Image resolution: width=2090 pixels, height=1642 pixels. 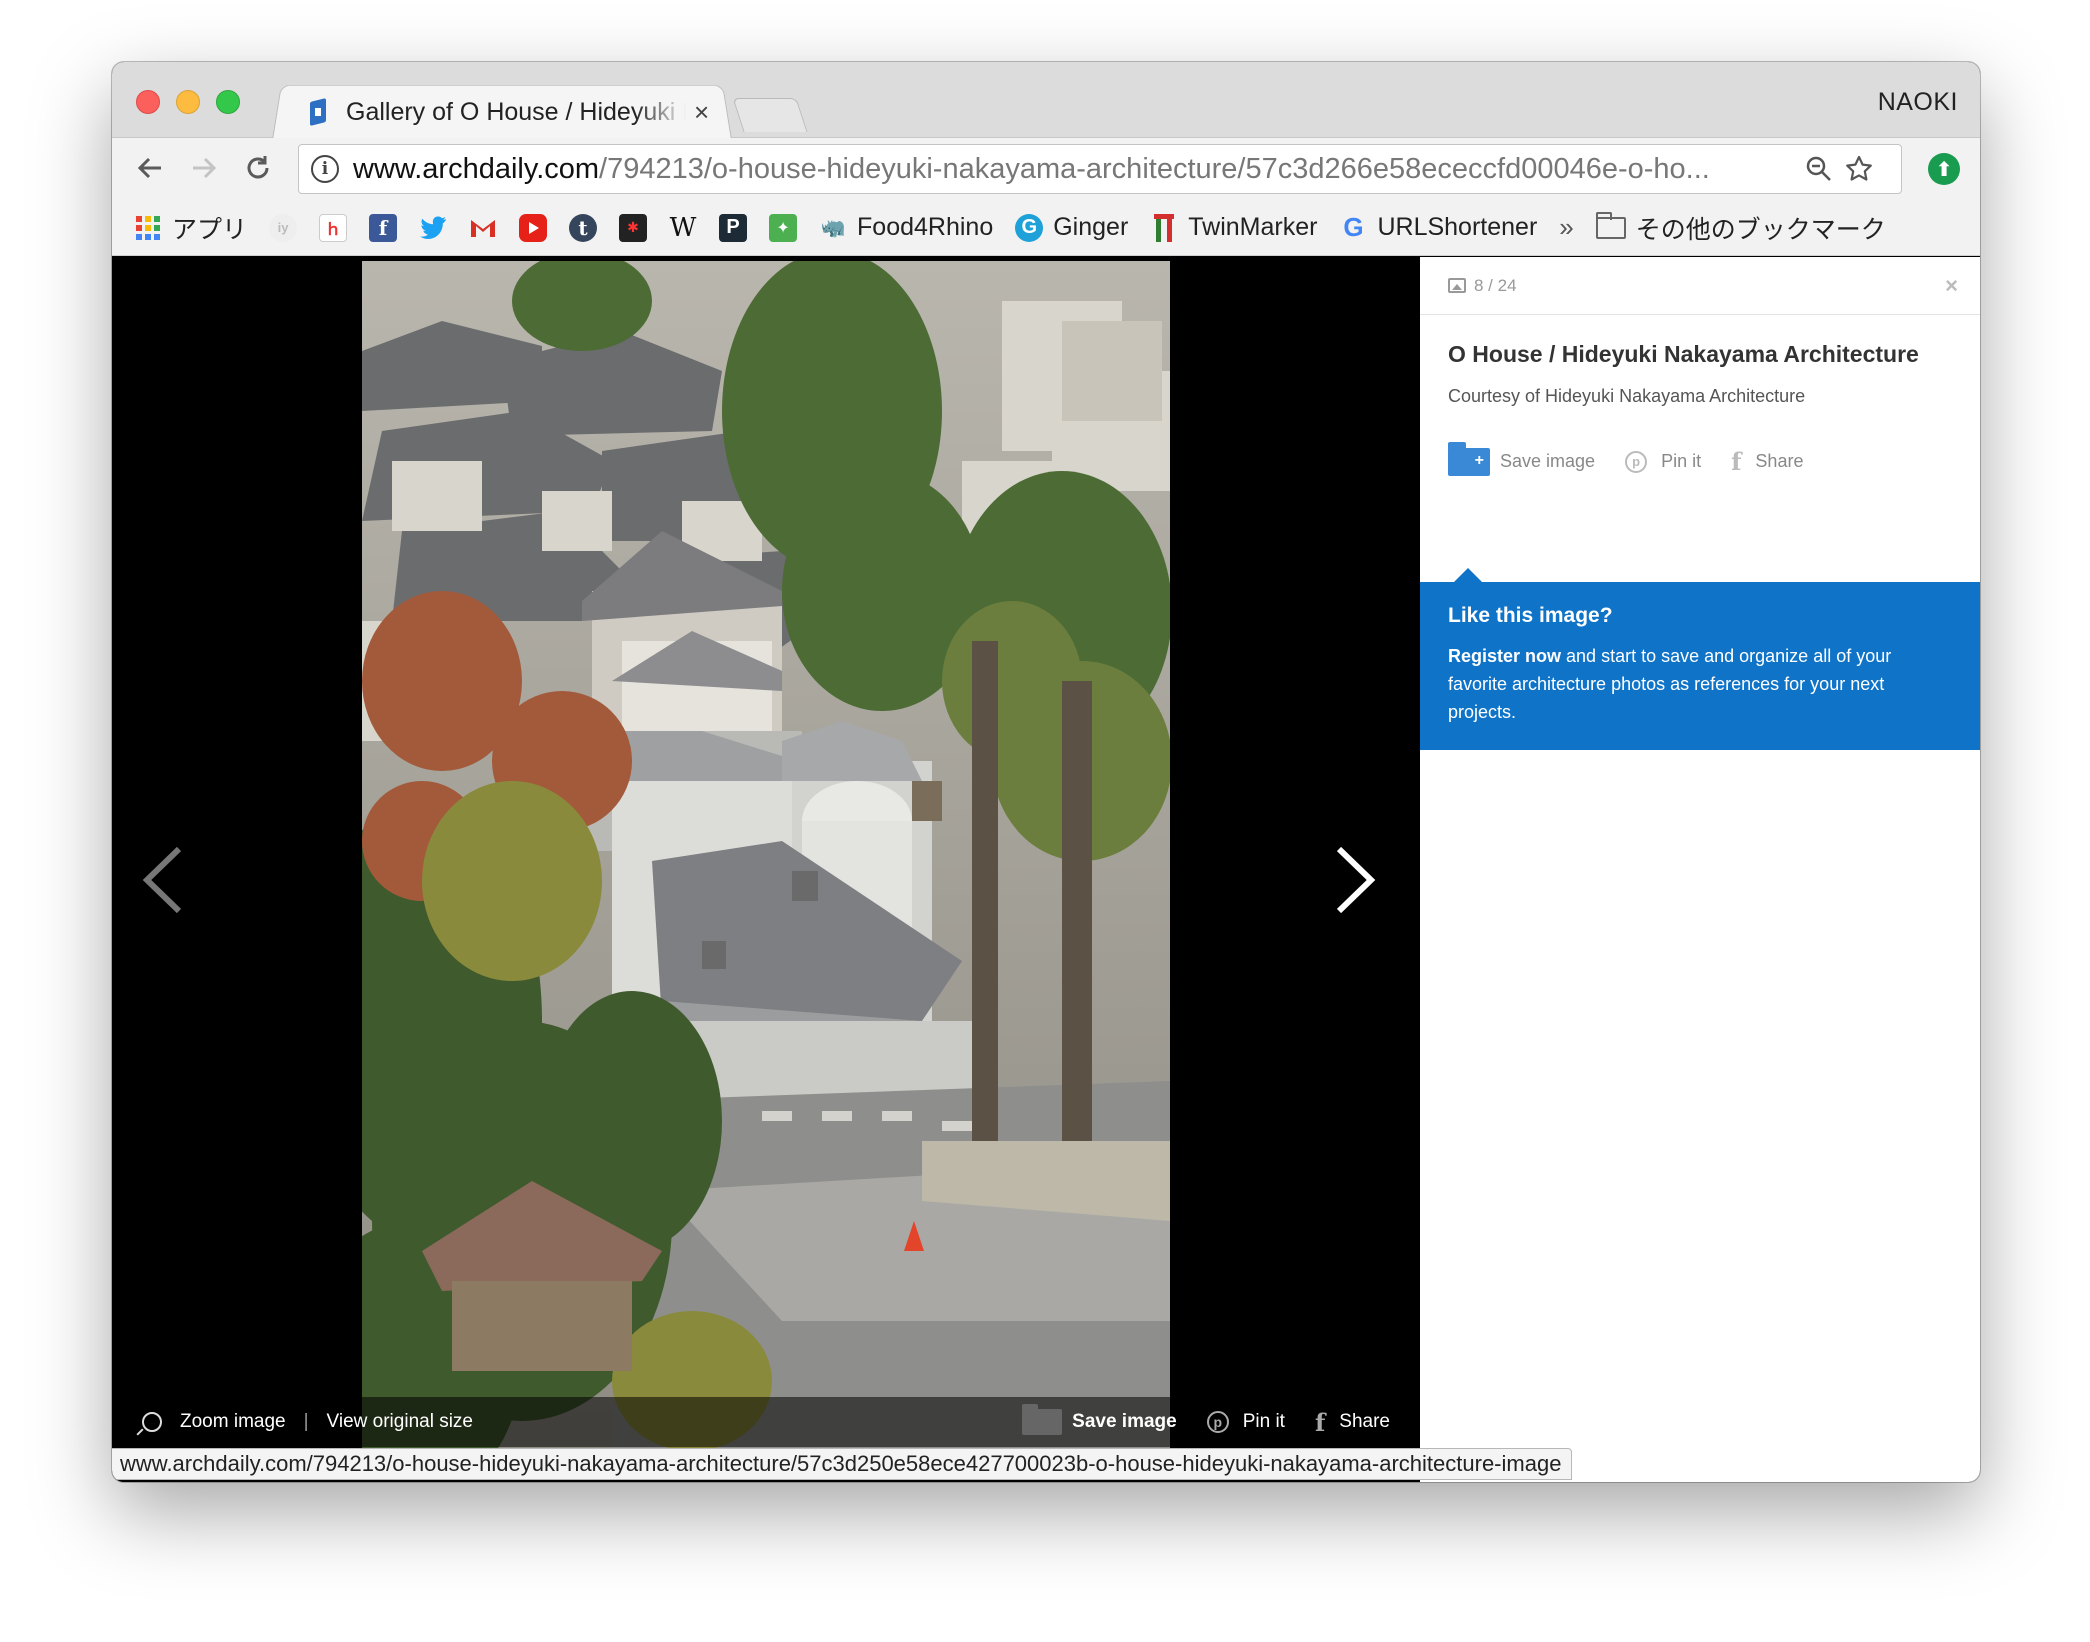 I want to click on viewer-actions: Save image p Pin it f Share, so click(x=1191, y=1420).